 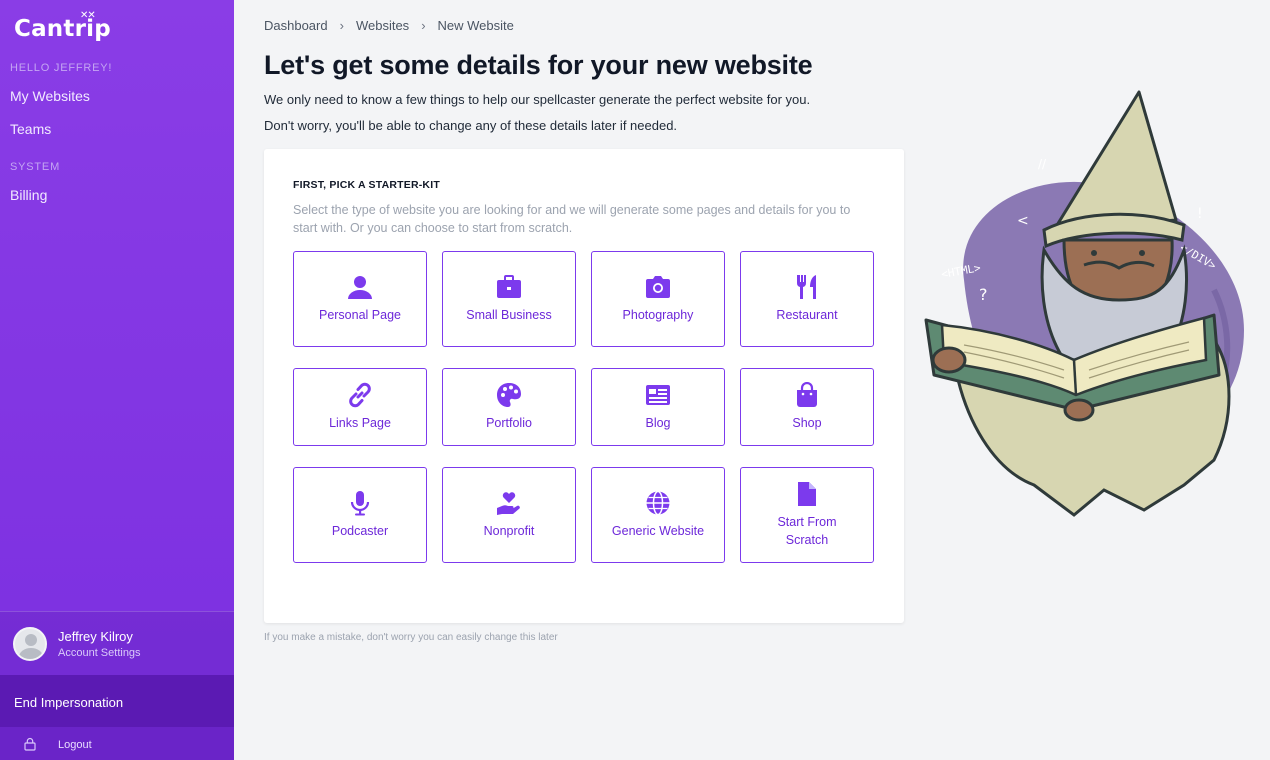 What do you see at coordinates (658, 395) in the screenshot?
I see `newspaper-icon` at bounding box center [658, 395].